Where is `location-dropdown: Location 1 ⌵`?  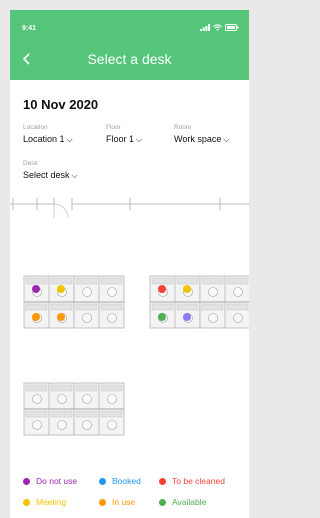 location-dropdown: Location 1 ⌵ is located at coordinates (48, 139).